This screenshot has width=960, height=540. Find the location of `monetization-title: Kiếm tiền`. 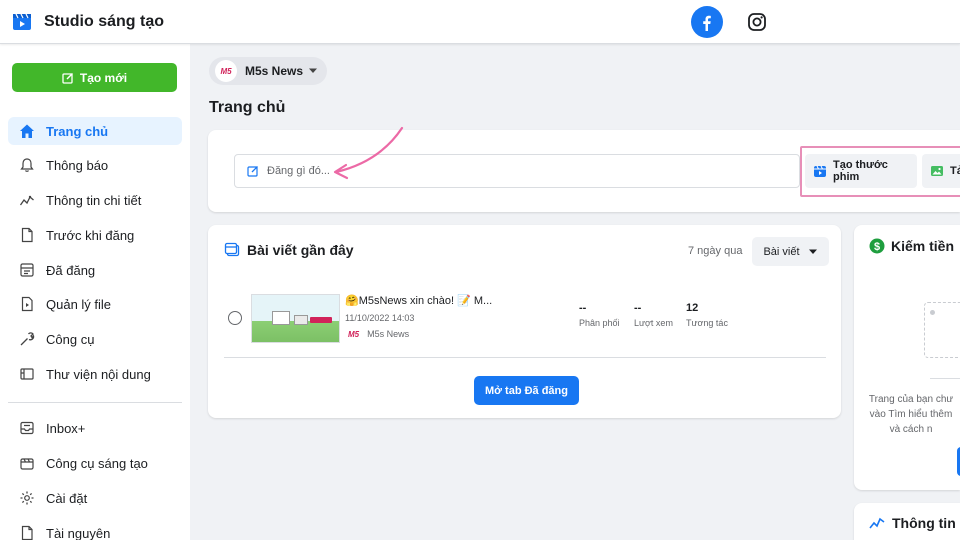

monetization-title: Kiếm tiền is located at coordinates (923, 246).